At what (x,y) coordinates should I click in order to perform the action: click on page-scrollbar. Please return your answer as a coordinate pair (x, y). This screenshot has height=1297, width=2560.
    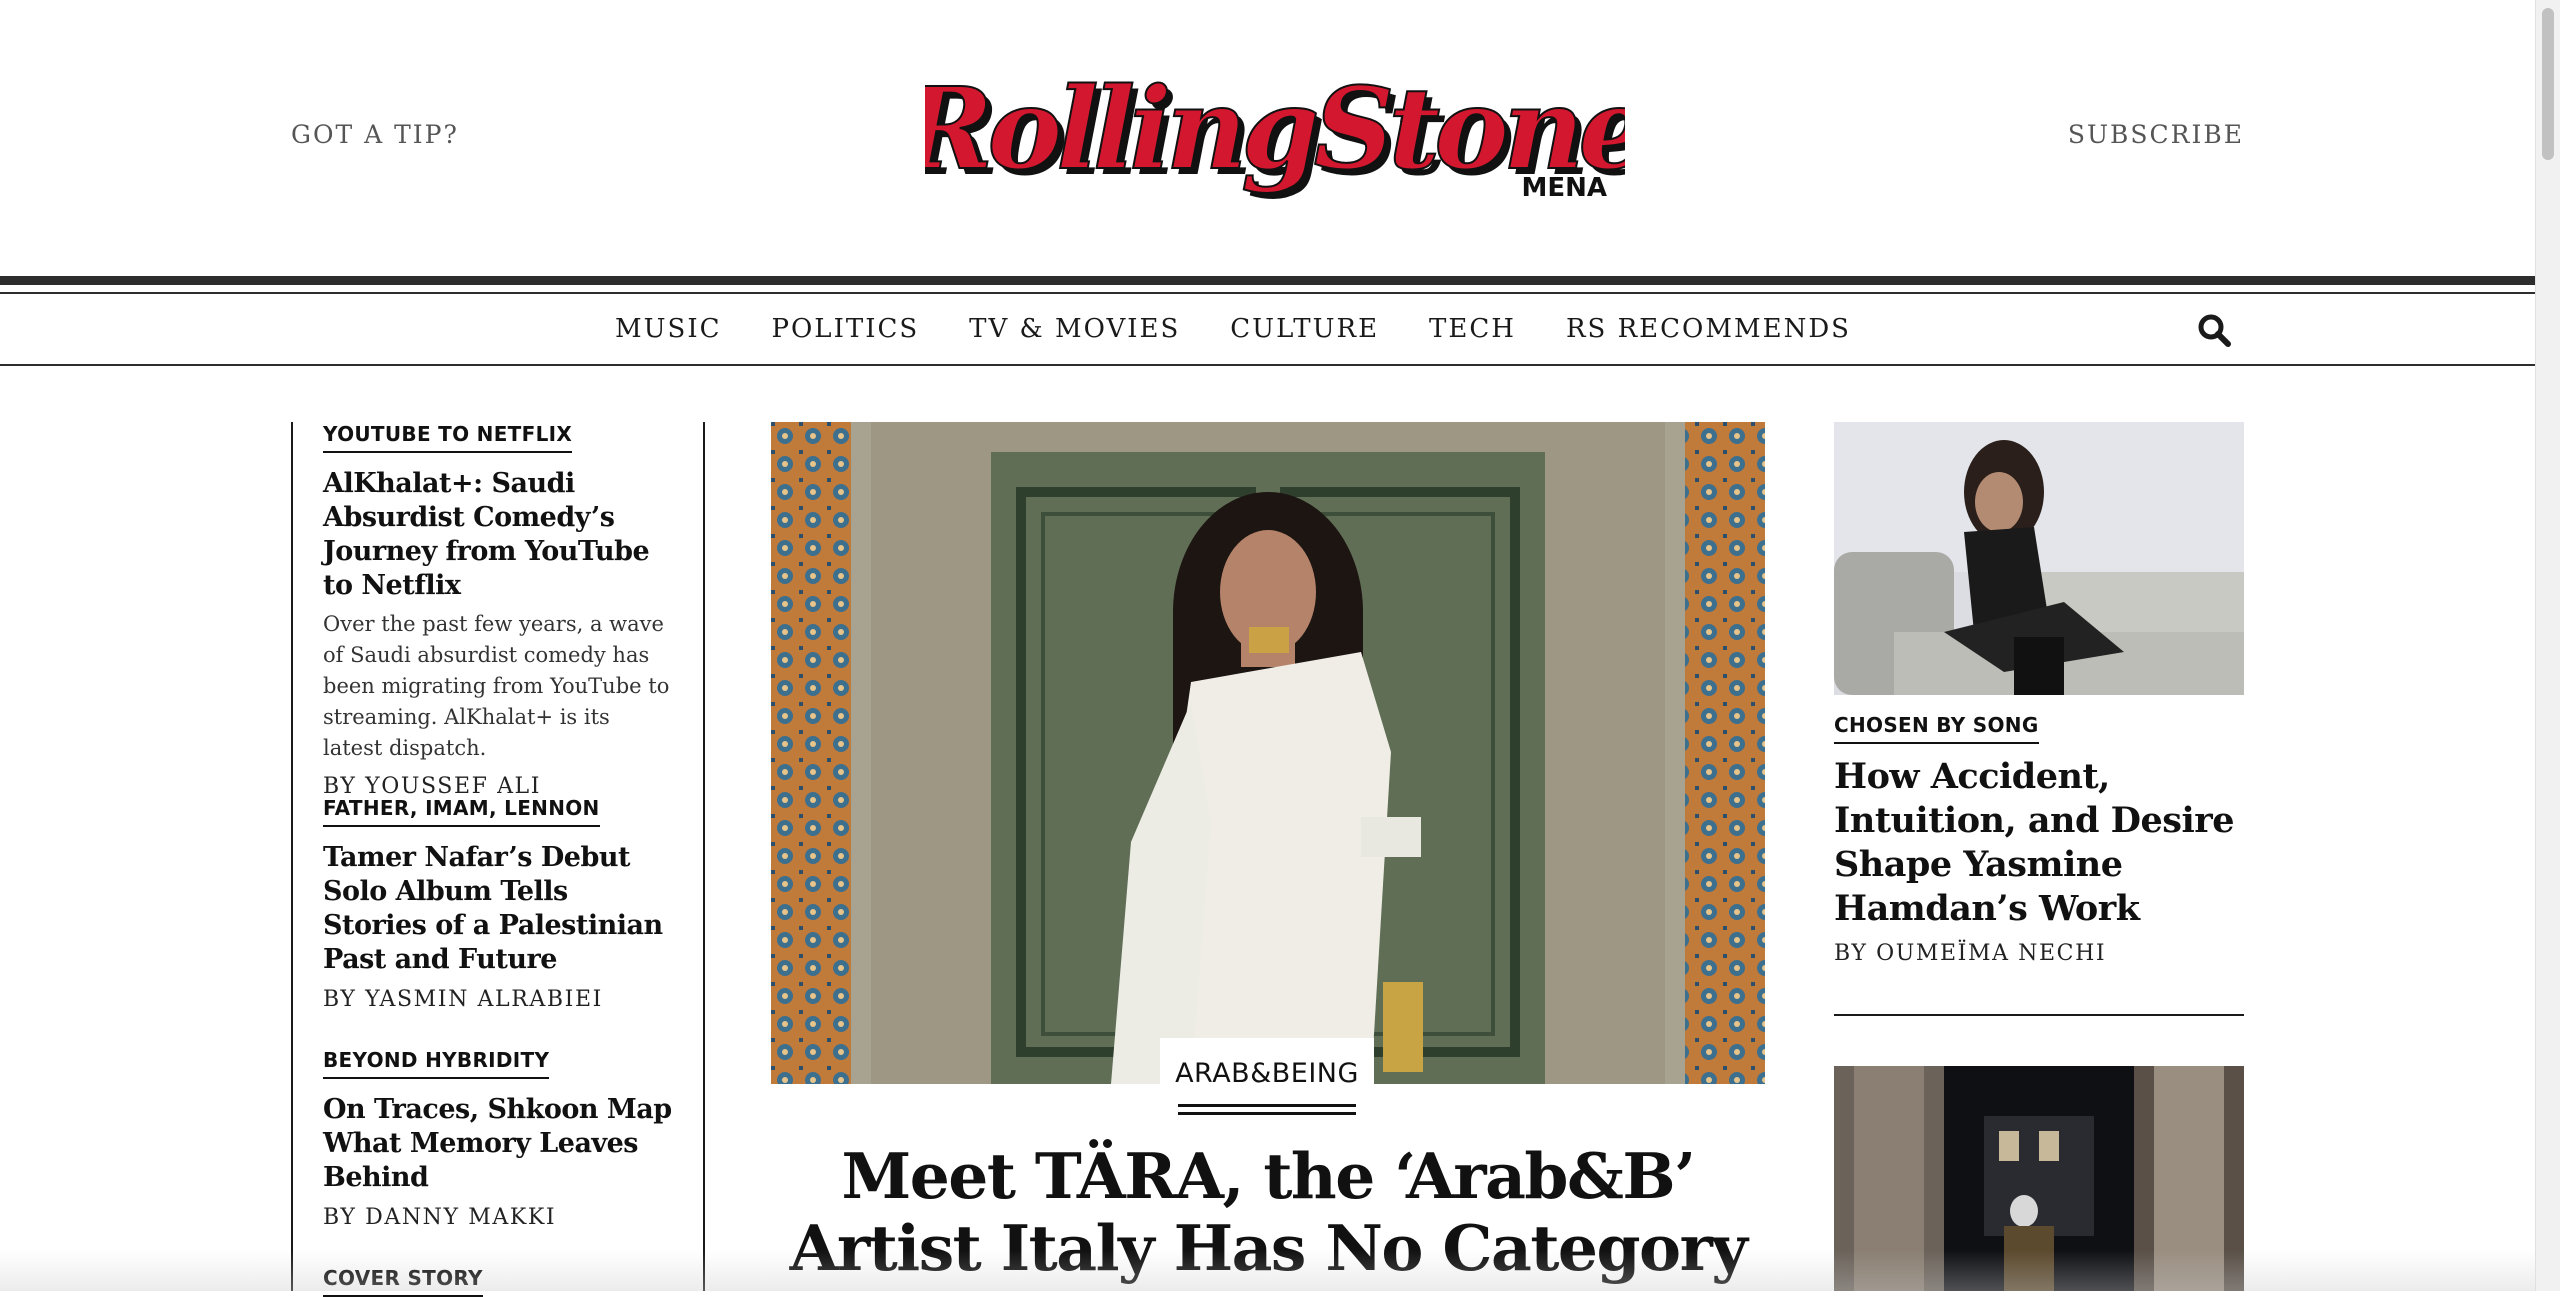
    Looking at the image, I should click on (2547, 645).